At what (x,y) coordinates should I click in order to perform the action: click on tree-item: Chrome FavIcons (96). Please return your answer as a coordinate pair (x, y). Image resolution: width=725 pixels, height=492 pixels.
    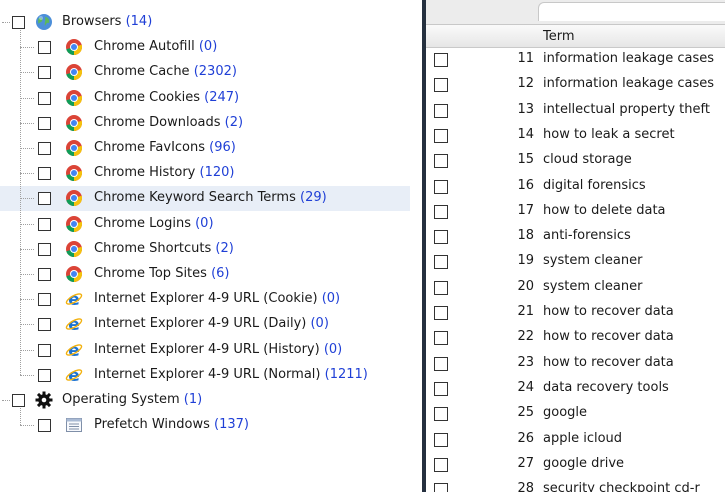
    Looking at the image, I should click on (205, 148).